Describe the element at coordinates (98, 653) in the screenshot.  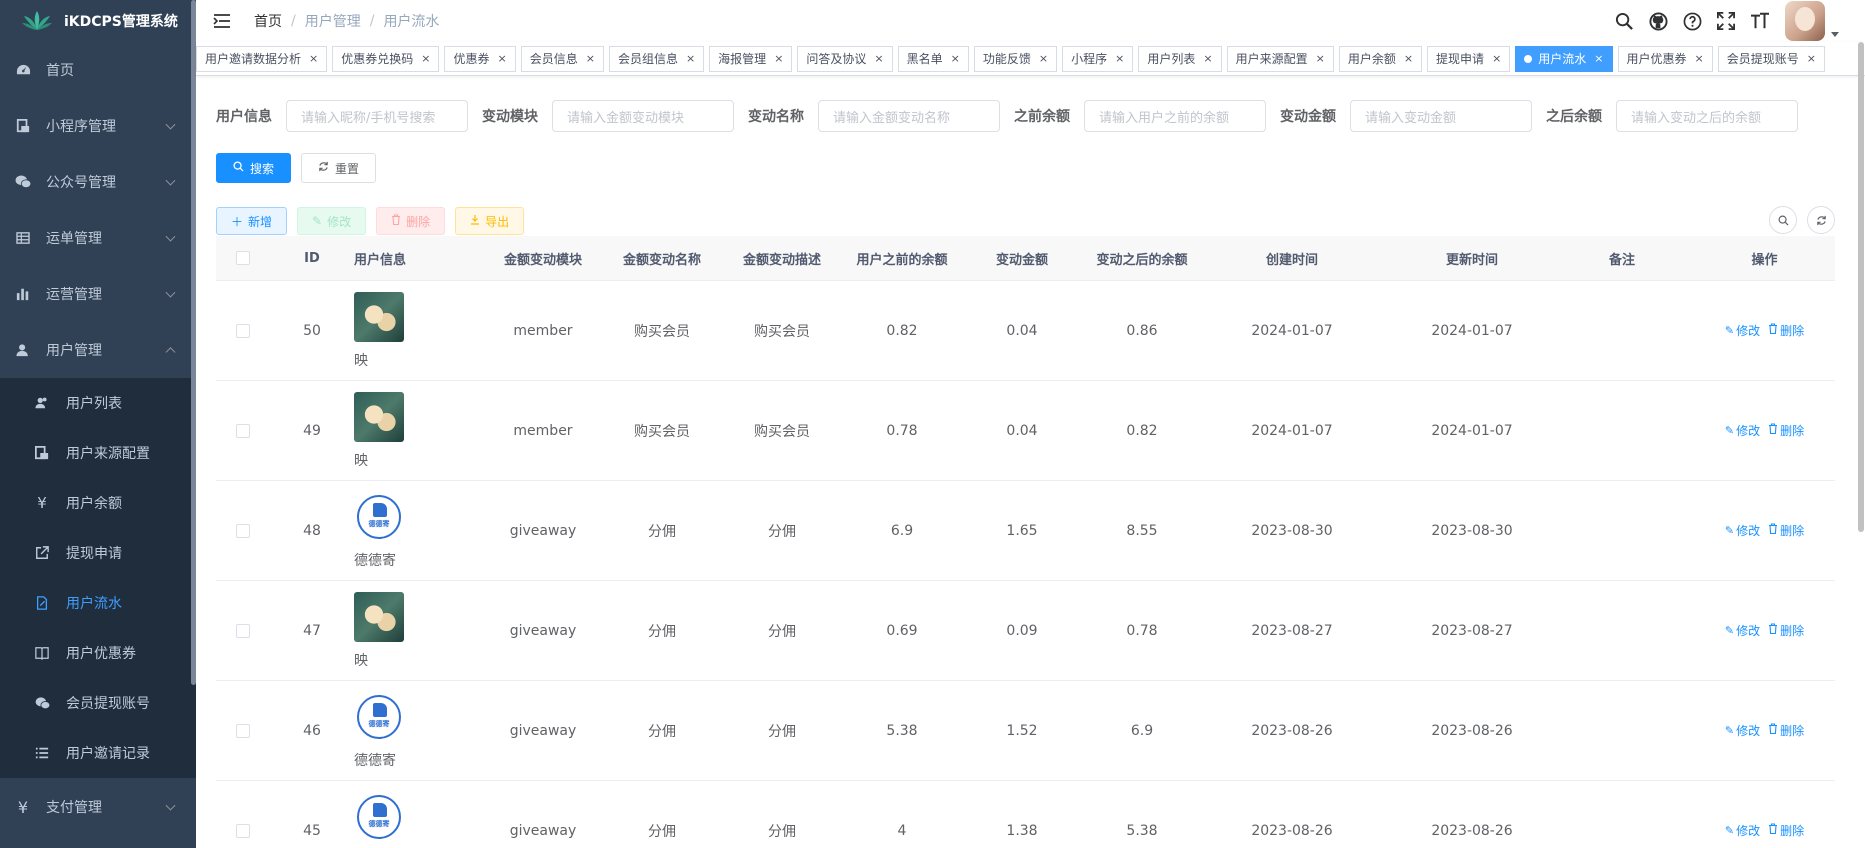
I see `sidebar-item-user-coupon: 用户优惠券` at that location.